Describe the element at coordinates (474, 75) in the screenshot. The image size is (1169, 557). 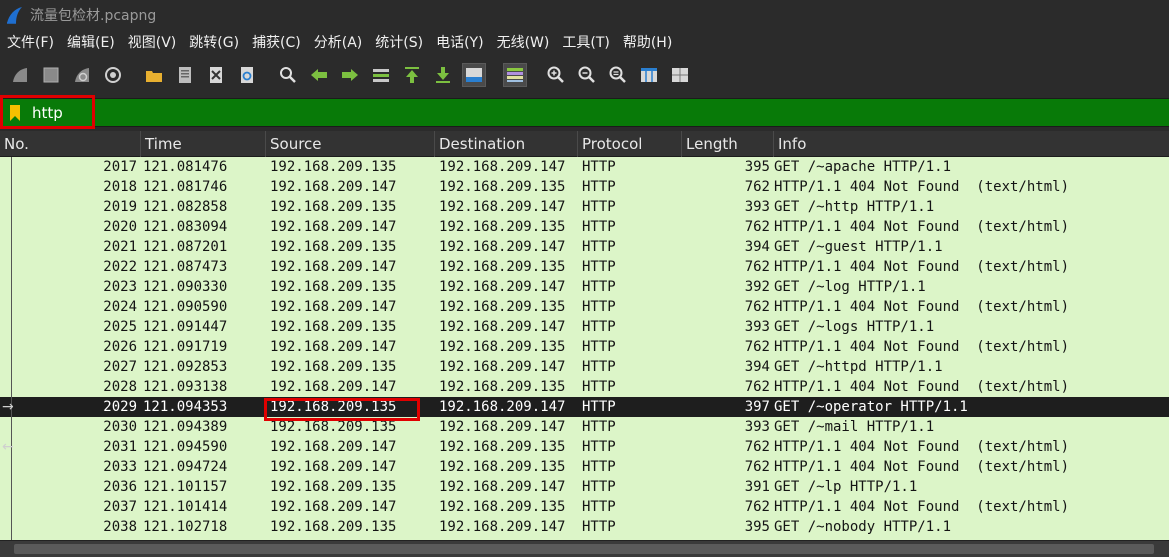
I see `autoscroll-icon` at that location.